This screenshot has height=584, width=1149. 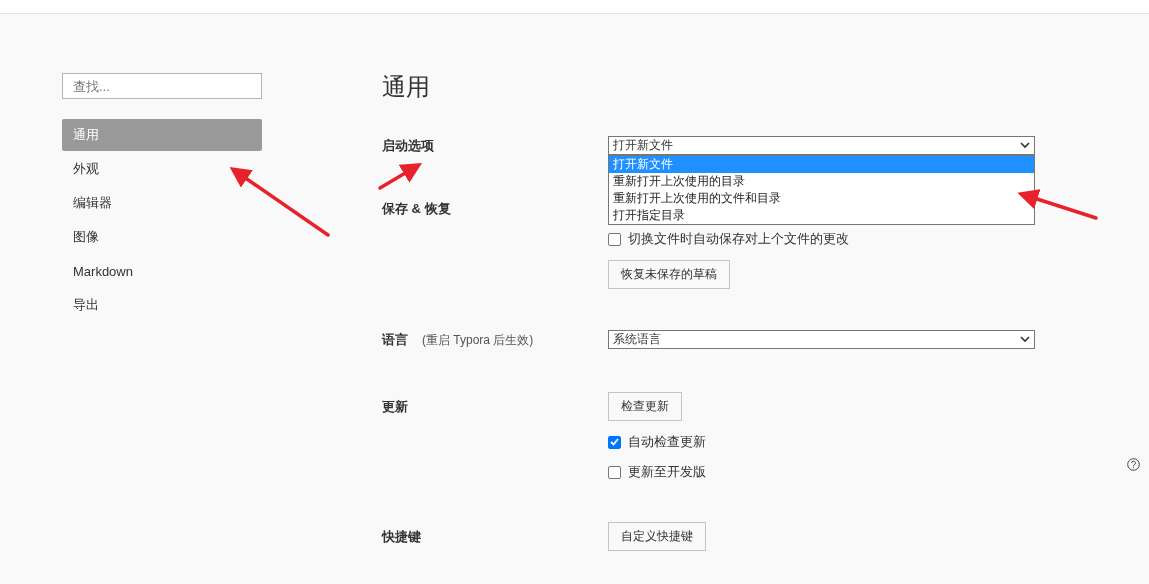 What do you see at coordinates (395, 340) in the screenshot?
I see `section-label: 语言` at bounding box center [395, 340].